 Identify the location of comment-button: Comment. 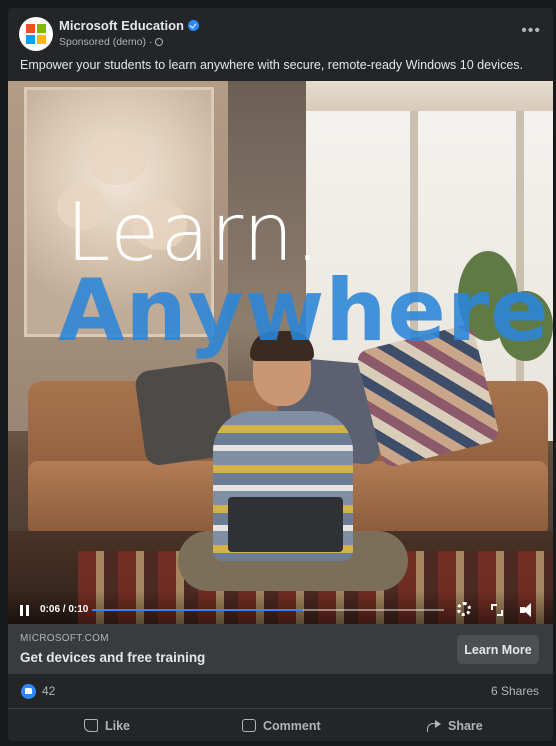
(281, 725).